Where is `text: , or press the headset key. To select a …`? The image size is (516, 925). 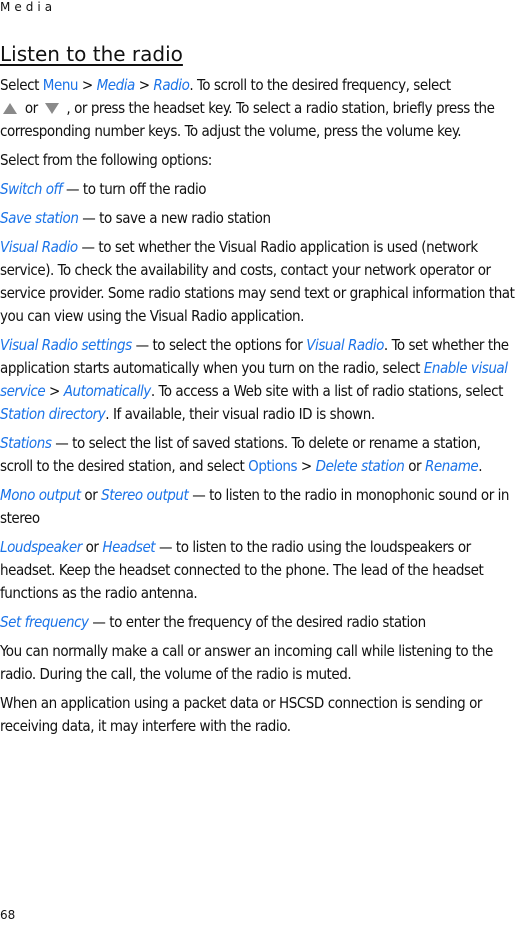
text: , or press the headset key. To select a … is located at coordinates (247, 119).